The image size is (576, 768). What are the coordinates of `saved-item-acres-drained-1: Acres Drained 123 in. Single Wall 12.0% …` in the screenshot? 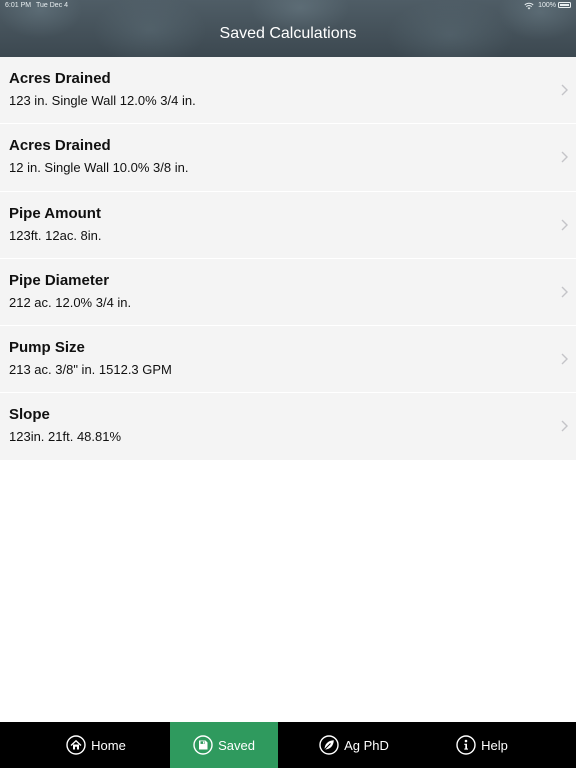 It's located at (288, 91).